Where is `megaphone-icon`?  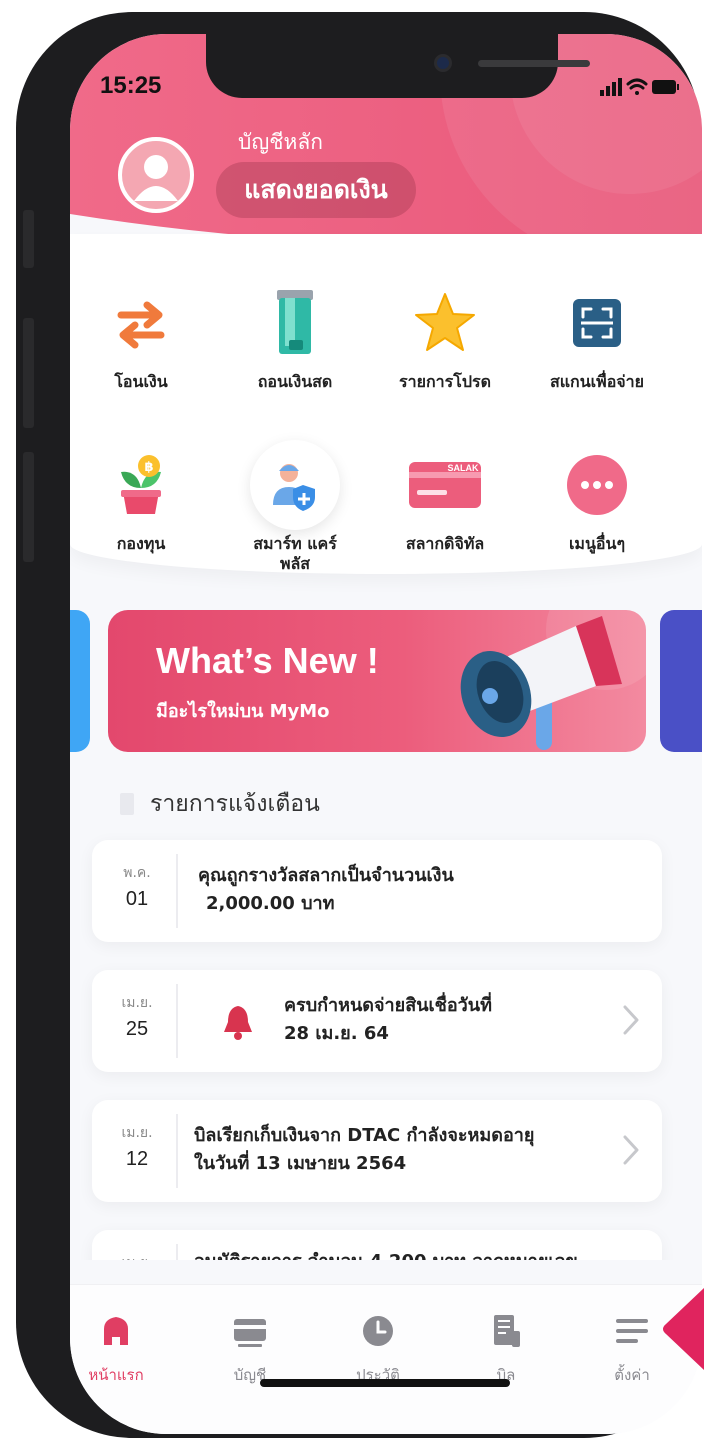
megaphone-icon is located at coordinates (553, 680).